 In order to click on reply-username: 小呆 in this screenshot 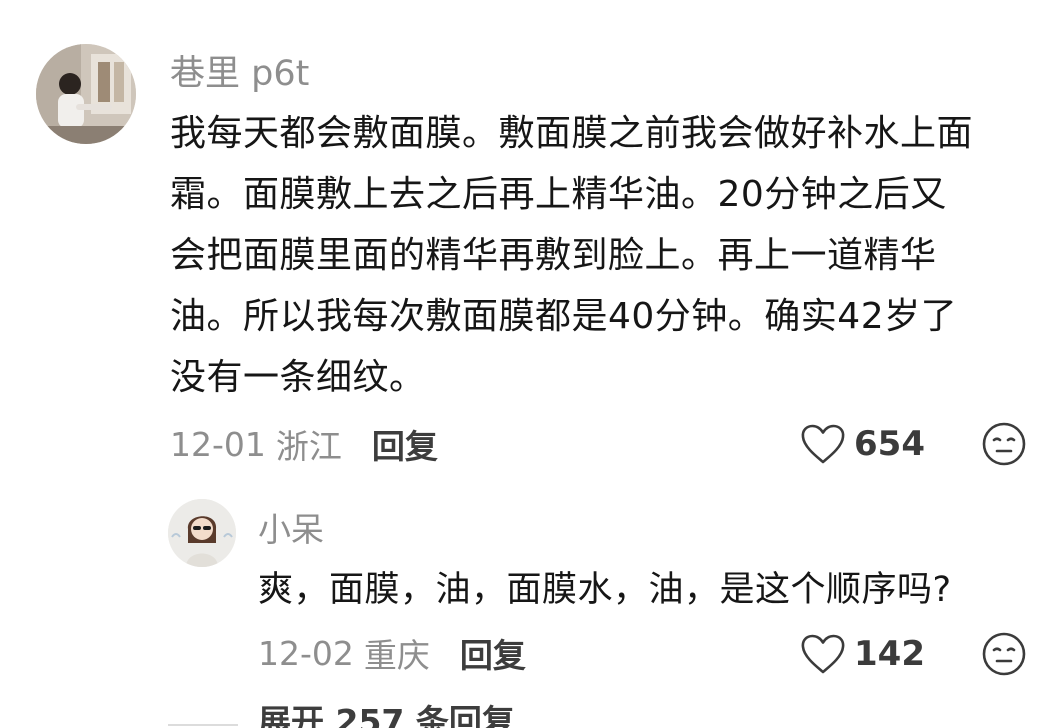, I will do `click(291, 530)`.